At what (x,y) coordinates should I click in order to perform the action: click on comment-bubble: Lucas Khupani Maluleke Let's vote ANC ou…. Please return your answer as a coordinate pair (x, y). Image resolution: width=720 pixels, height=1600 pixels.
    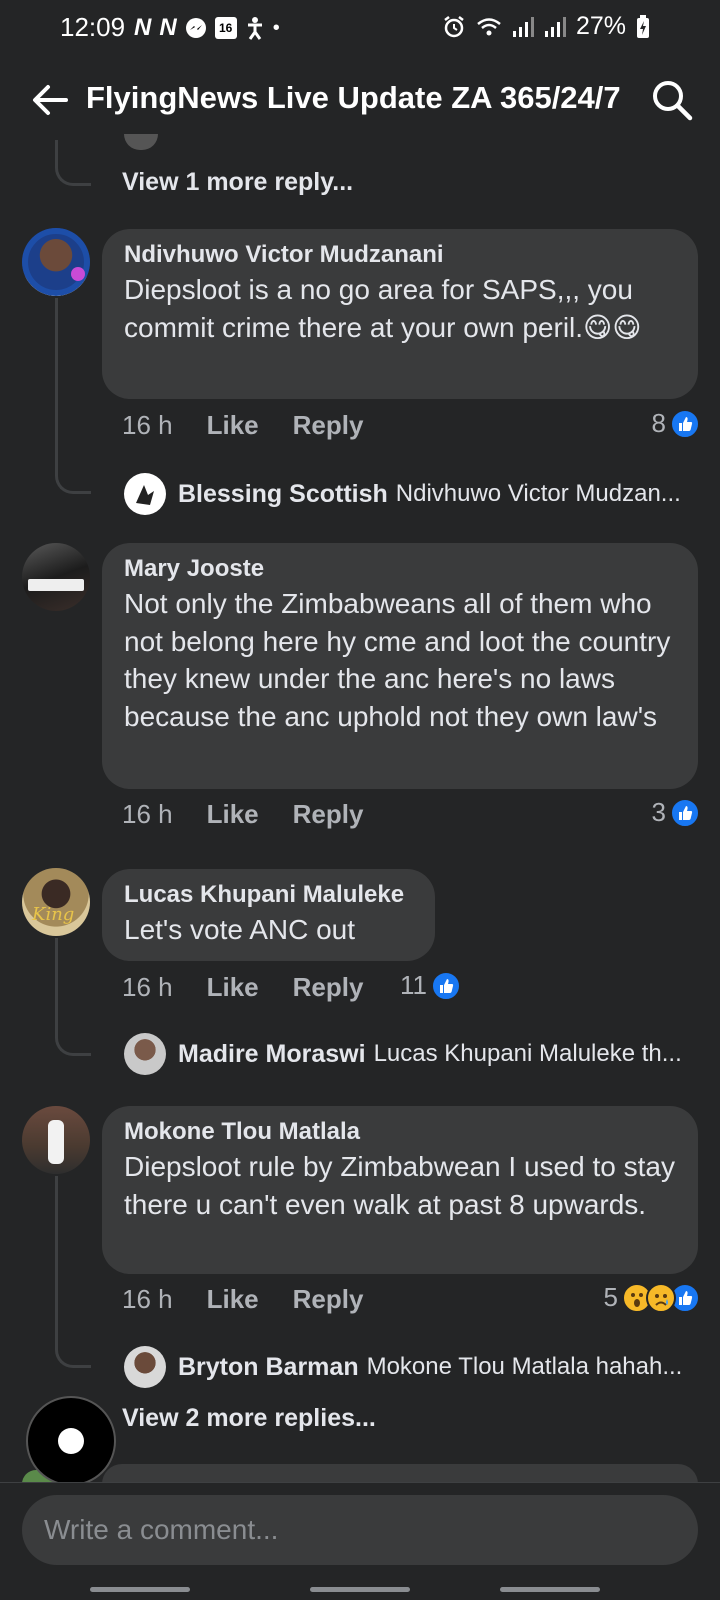
    Looking at the image, I should click on (268, 915).